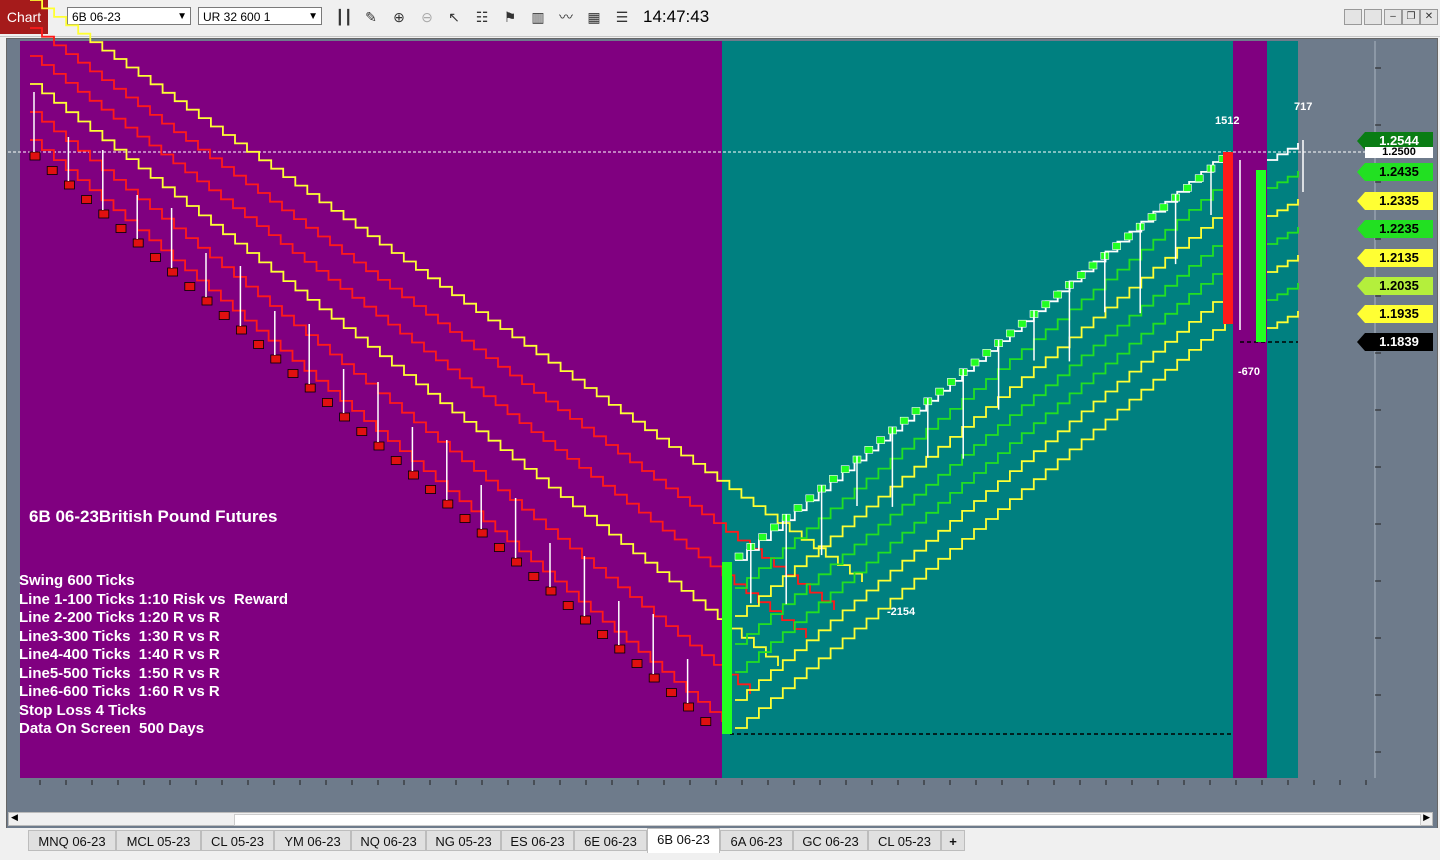 The image size is (1440, 860). Describe the element at coordinates (83, 710) in the screenshot. I see `info-line: Stop Loss 4 Ticks` at that location.